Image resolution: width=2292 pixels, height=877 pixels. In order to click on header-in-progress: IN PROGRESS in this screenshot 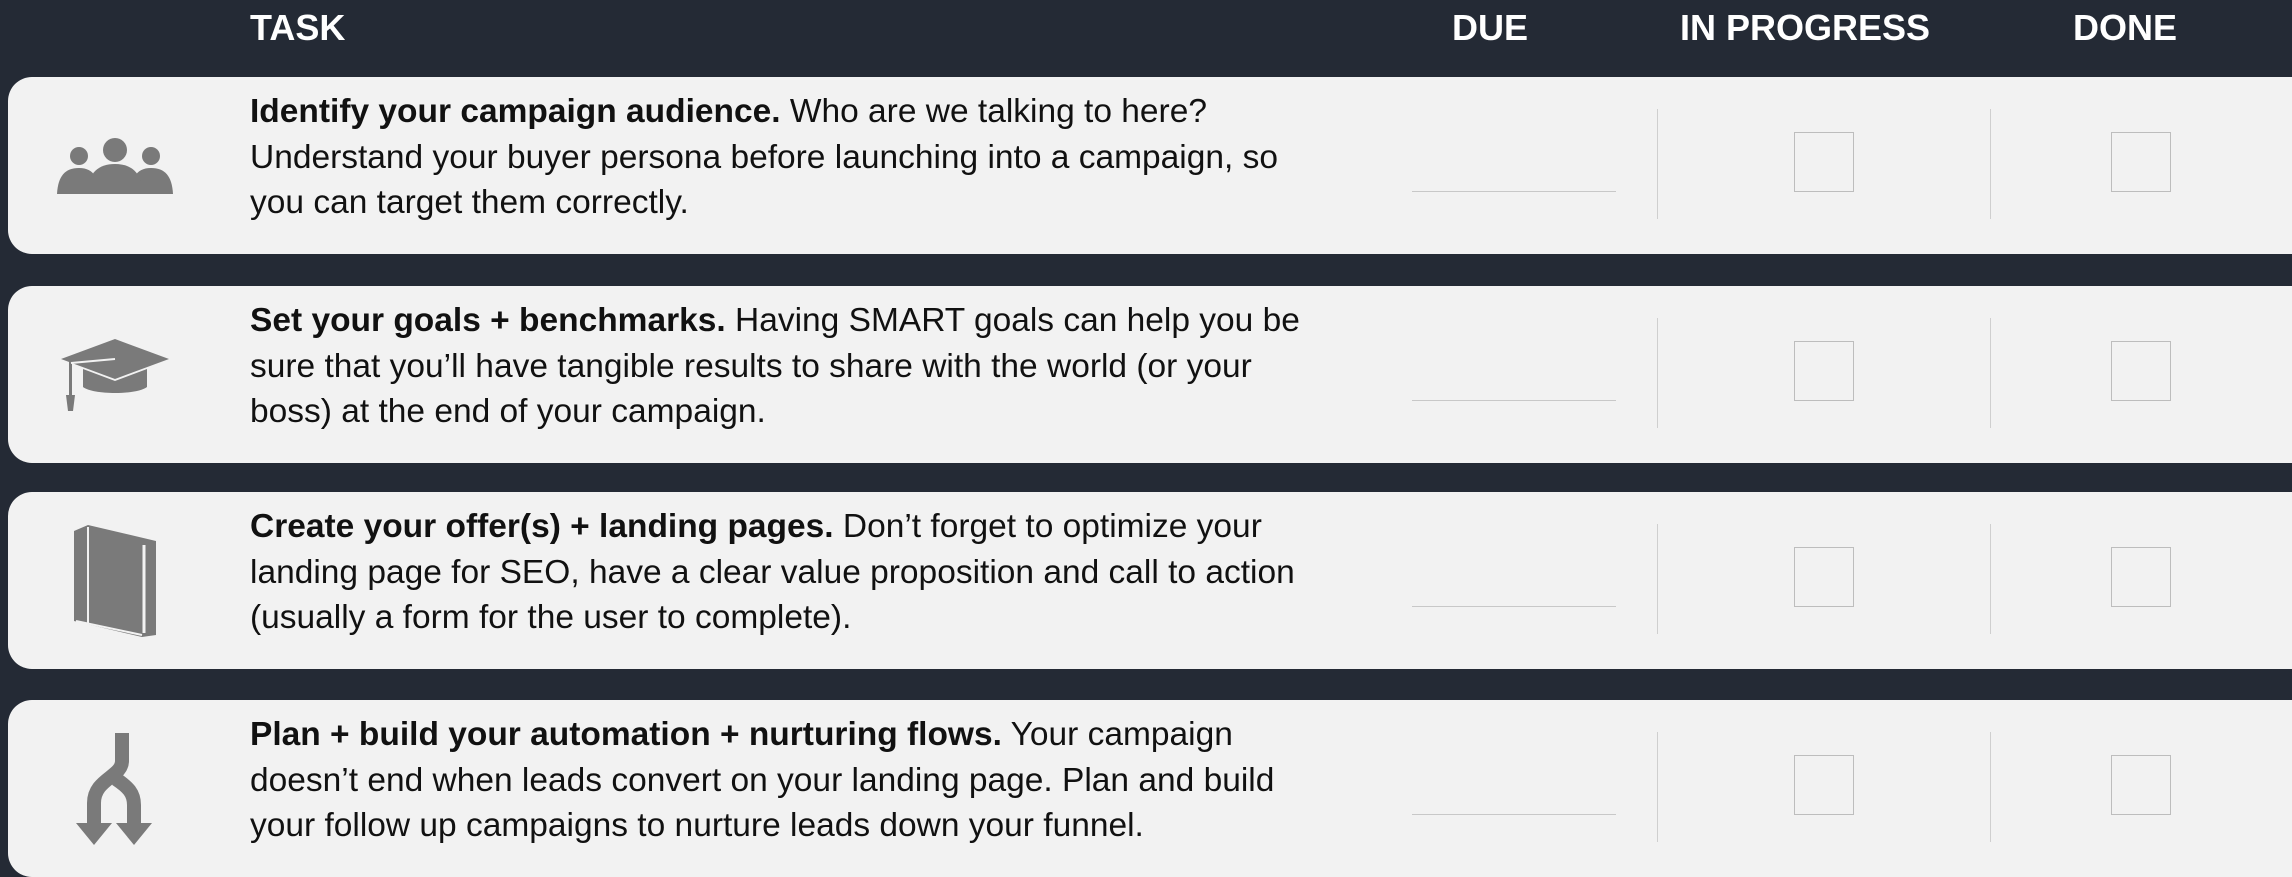, I will do `click(1805, 27)`.